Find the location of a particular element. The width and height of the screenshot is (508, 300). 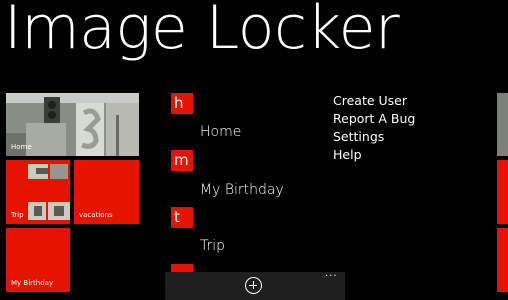

group-header-m: m is located at coordinates (182, 160).